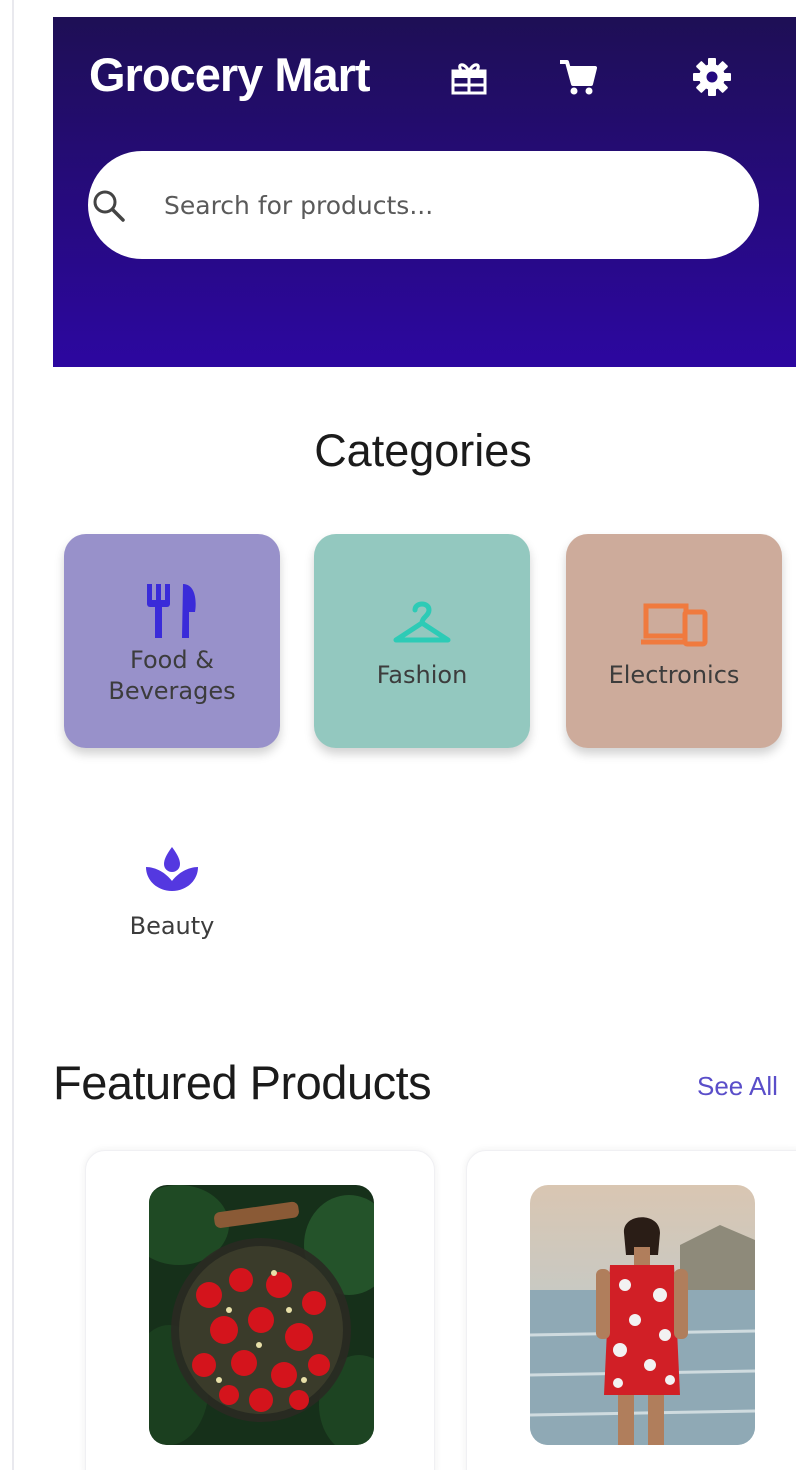 The image size is (796, 1470). What do you see at coordinates (172, 641) in the screenshot?
I see `category-food-beverages: Food & Beverages` at bounding box center [172, 641].